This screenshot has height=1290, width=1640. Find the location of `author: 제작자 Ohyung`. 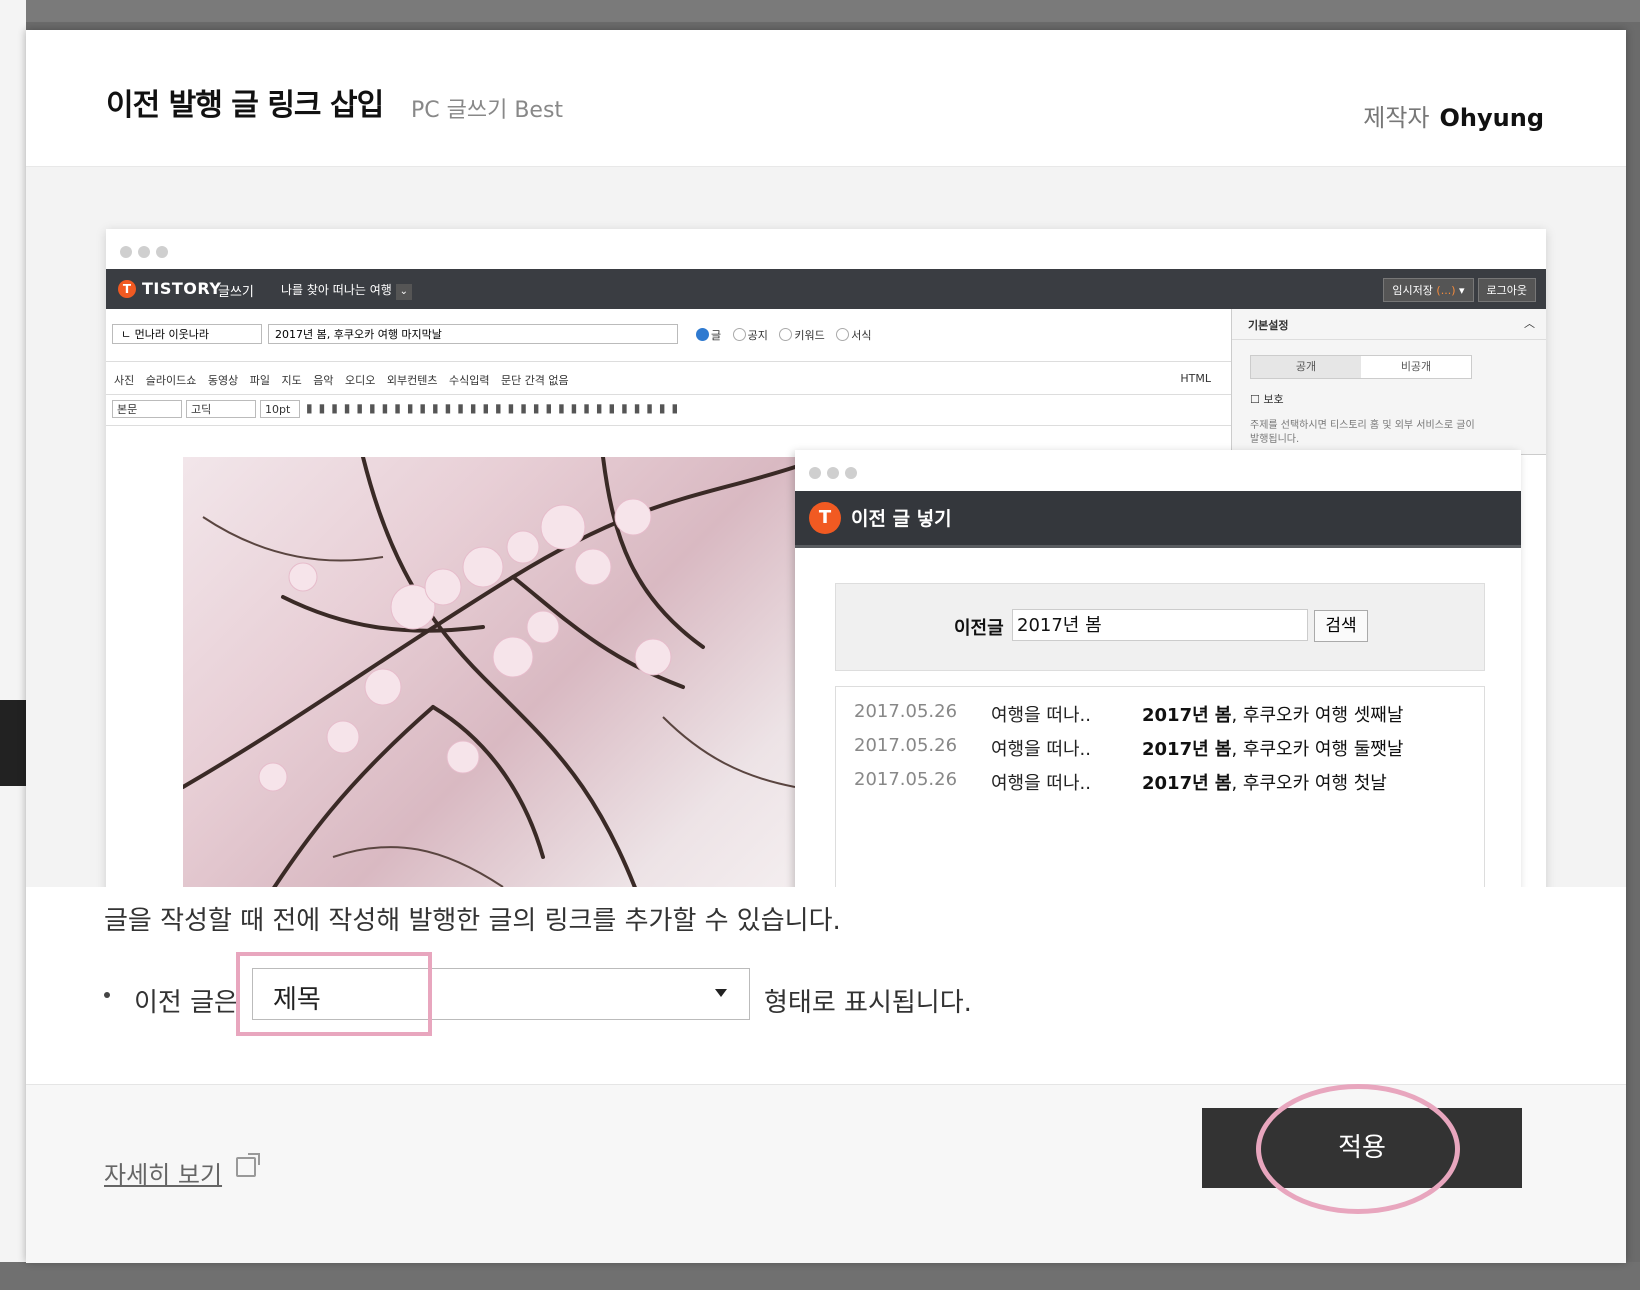

author: 제작자 Ohyung is located at coordinates (1453, 115).